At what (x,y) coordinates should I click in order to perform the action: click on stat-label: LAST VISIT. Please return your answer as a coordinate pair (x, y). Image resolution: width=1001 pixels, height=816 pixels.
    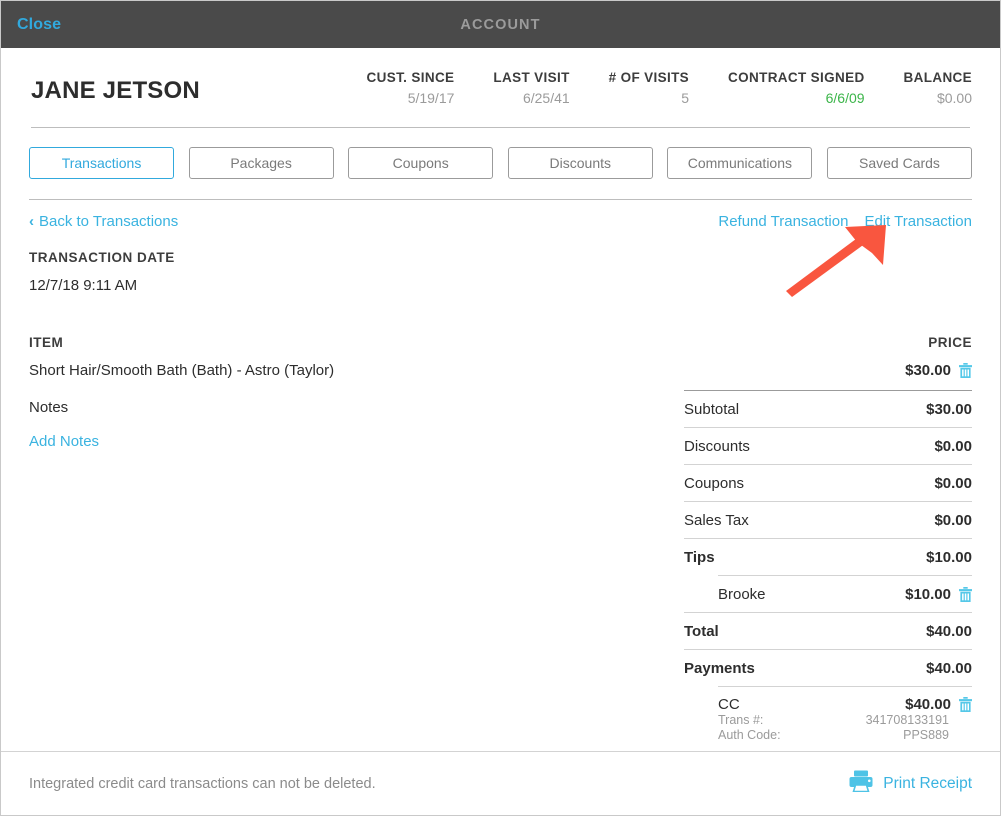
    Looking at the image, I should click on (531, 77).